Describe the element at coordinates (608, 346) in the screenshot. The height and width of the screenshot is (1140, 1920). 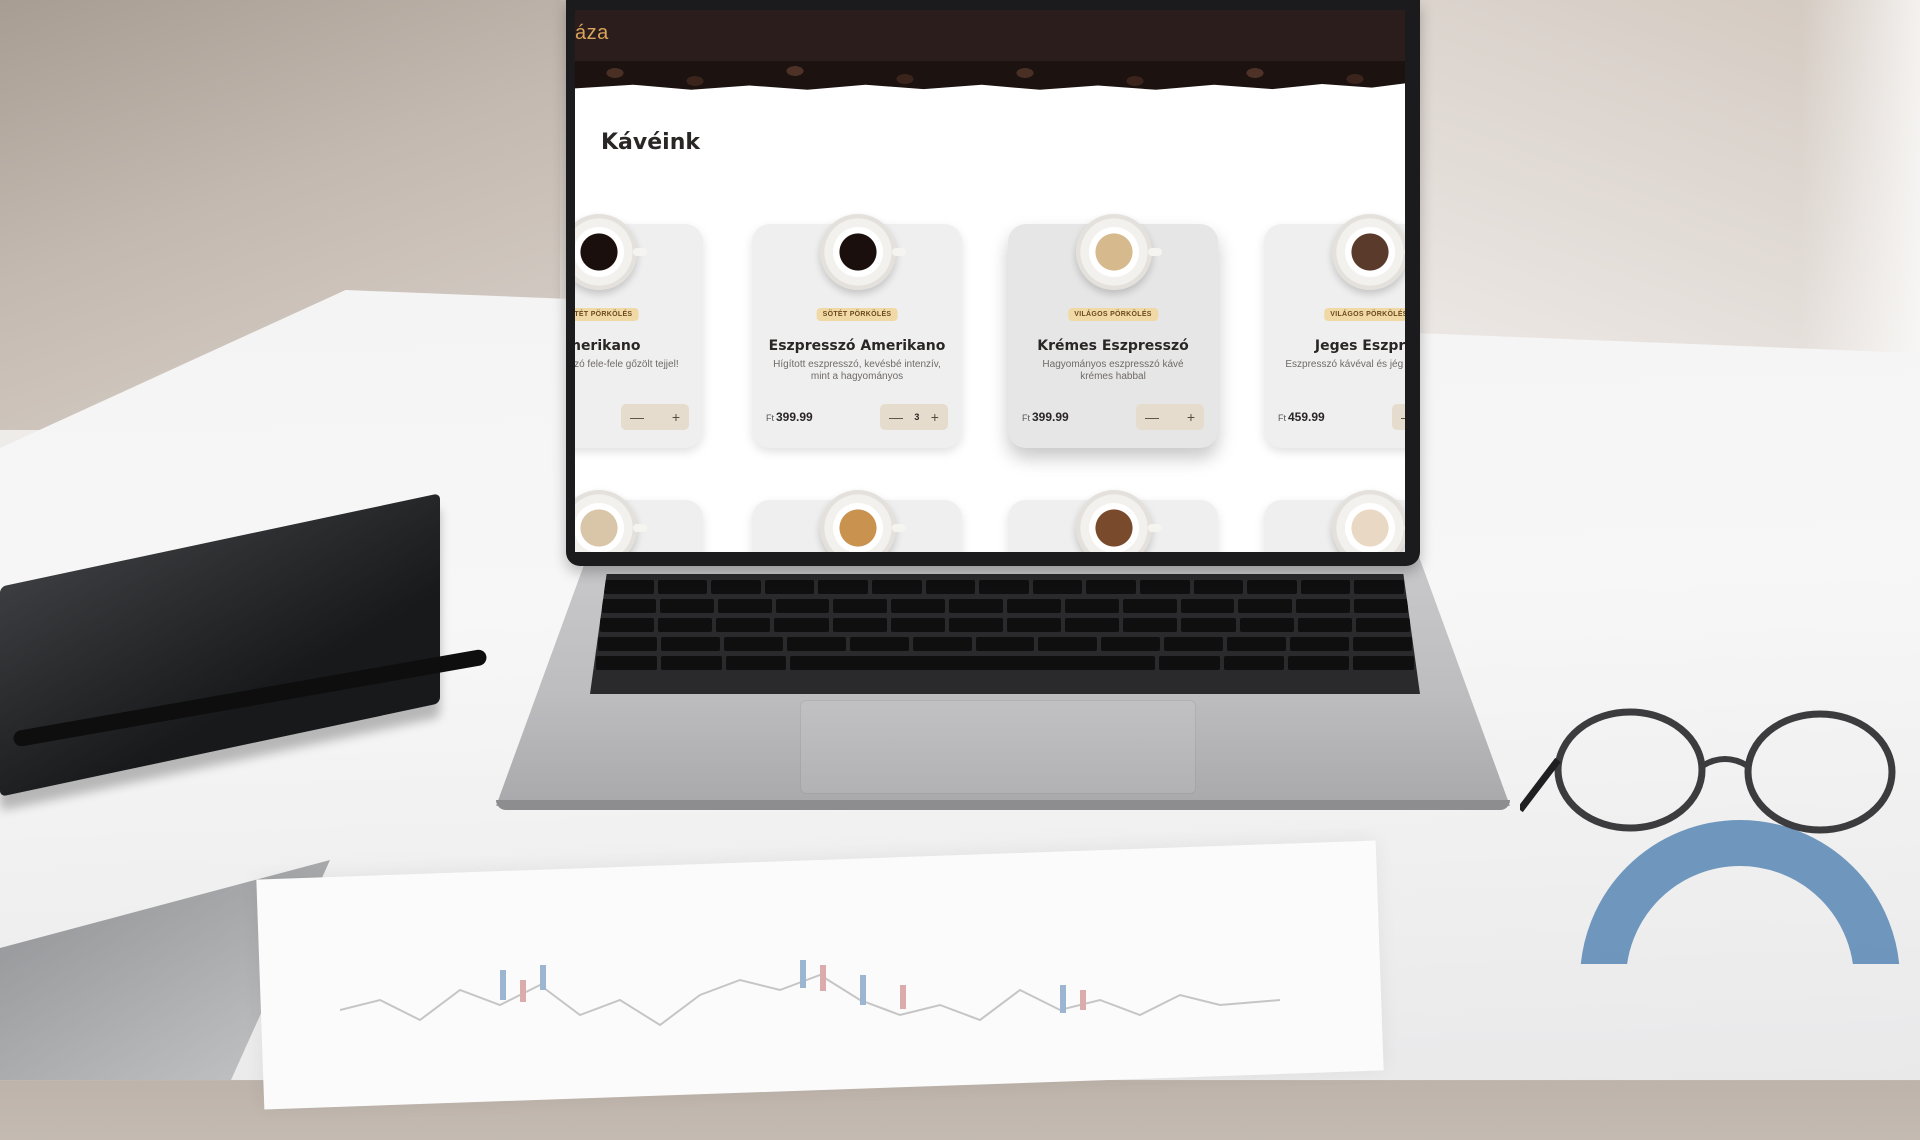
I see `product-title: Amerikano` at that location.